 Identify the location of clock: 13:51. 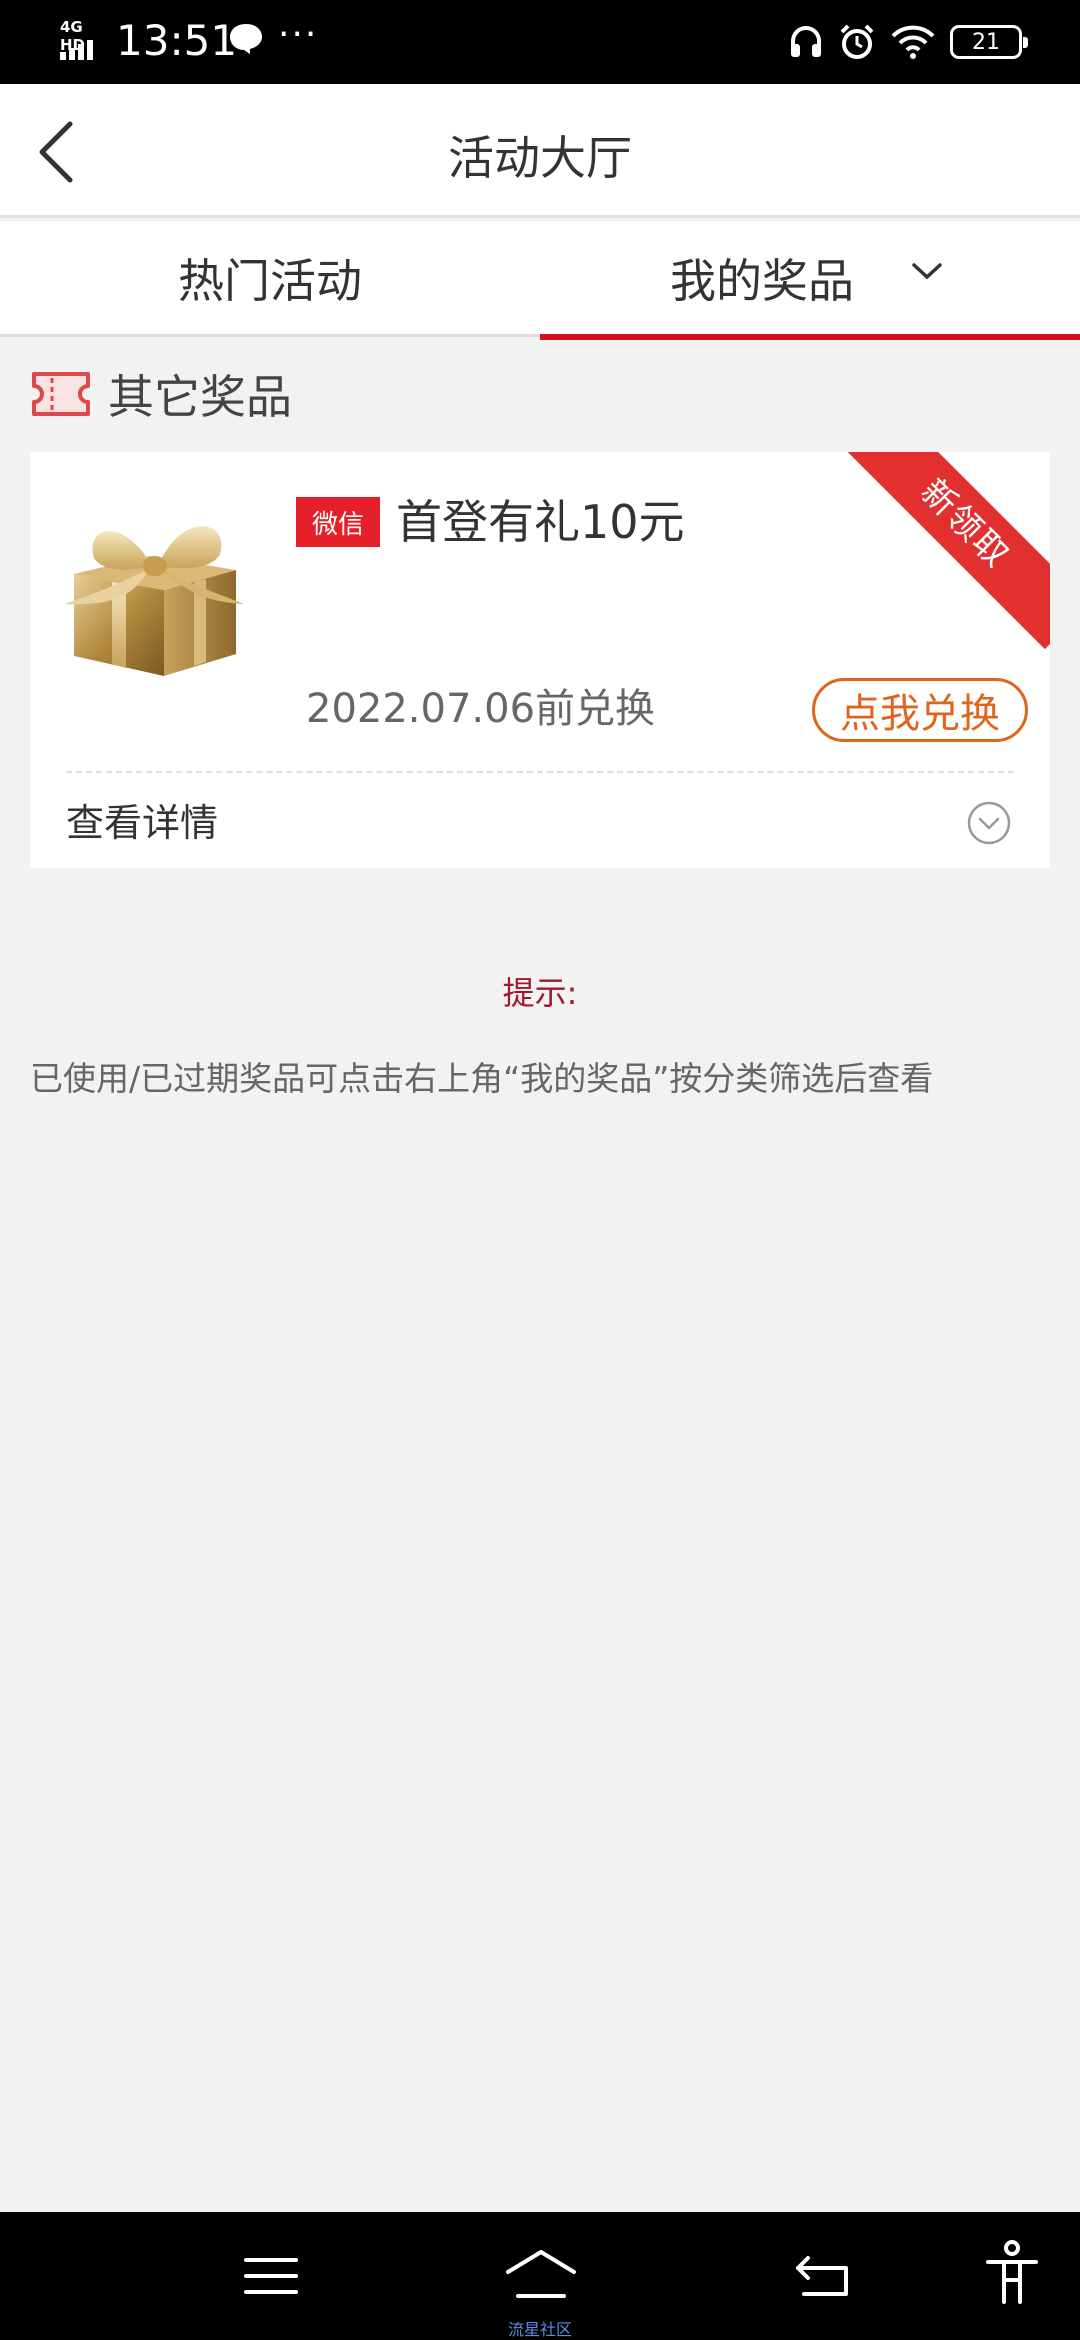
(177, 40).